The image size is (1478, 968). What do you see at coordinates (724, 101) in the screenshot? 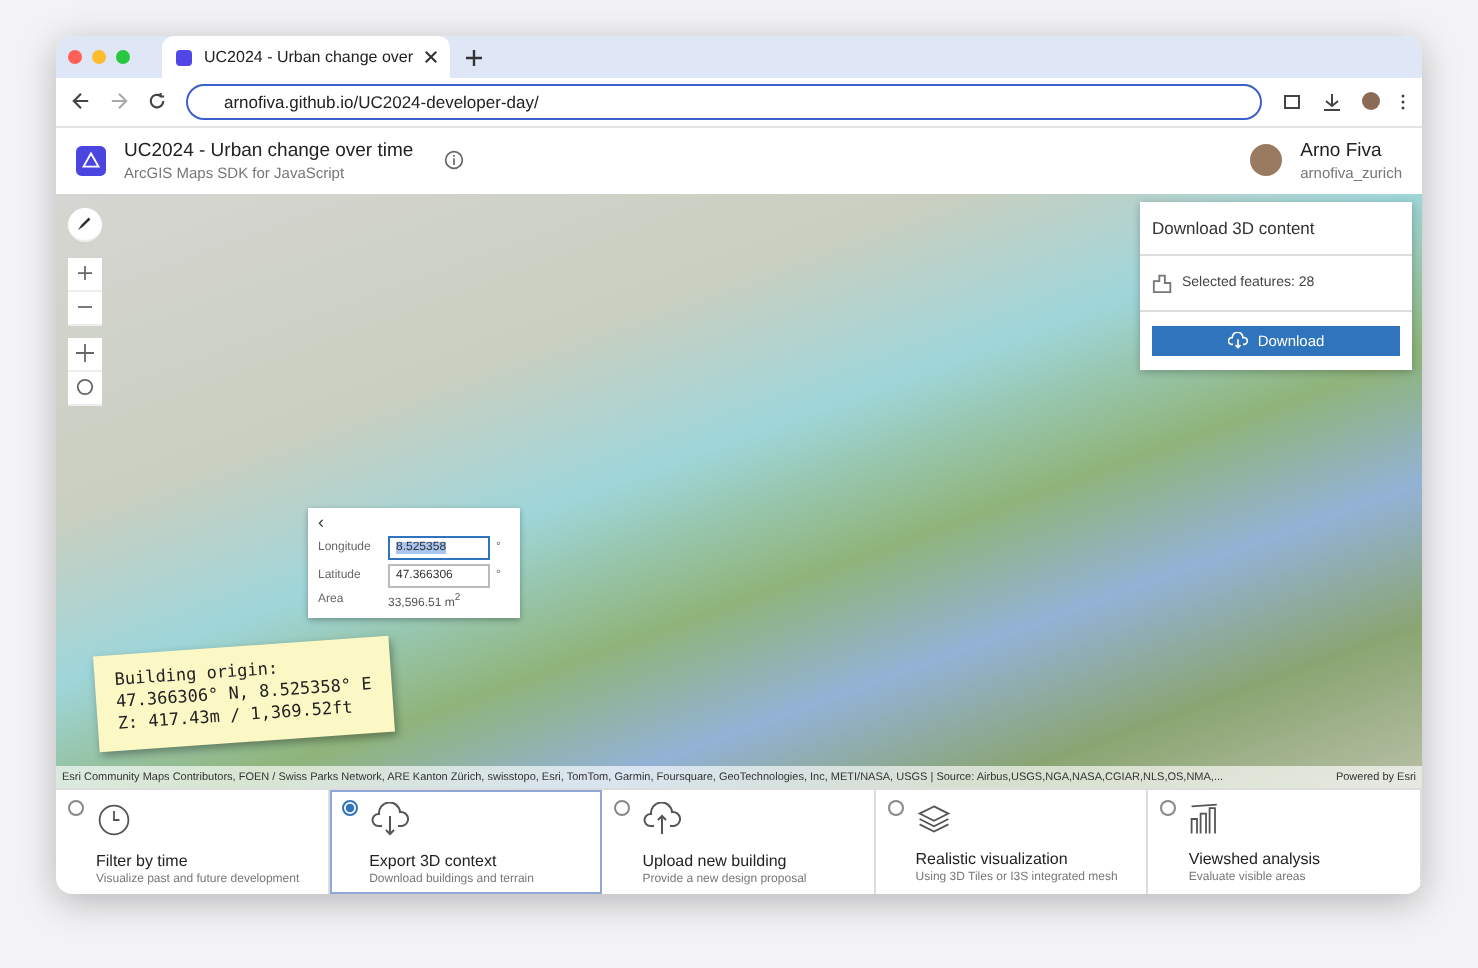
I see `address-field: arnofiva.github.io/UC2024-developer-day/` at bounding box center [724, 101].